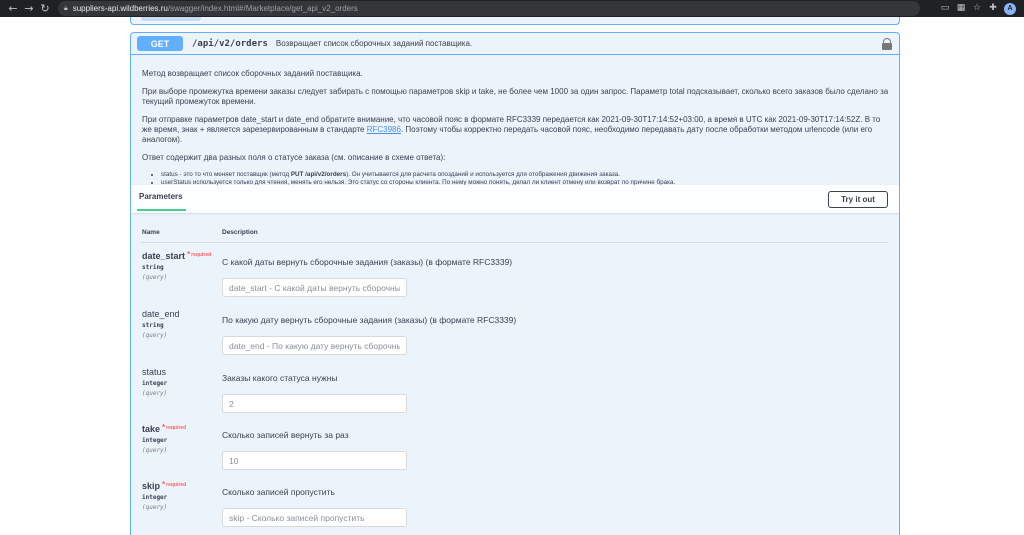  I want to click on date-end-input, so click(314, 345).